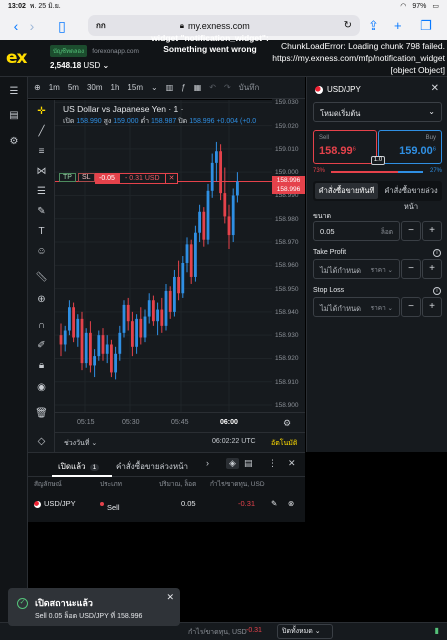 The width and height of the screenshot is (447, 640). Describe the element at coordinates (432, 307) in the screenshot. I see `sl-increase-button: +` at that location.